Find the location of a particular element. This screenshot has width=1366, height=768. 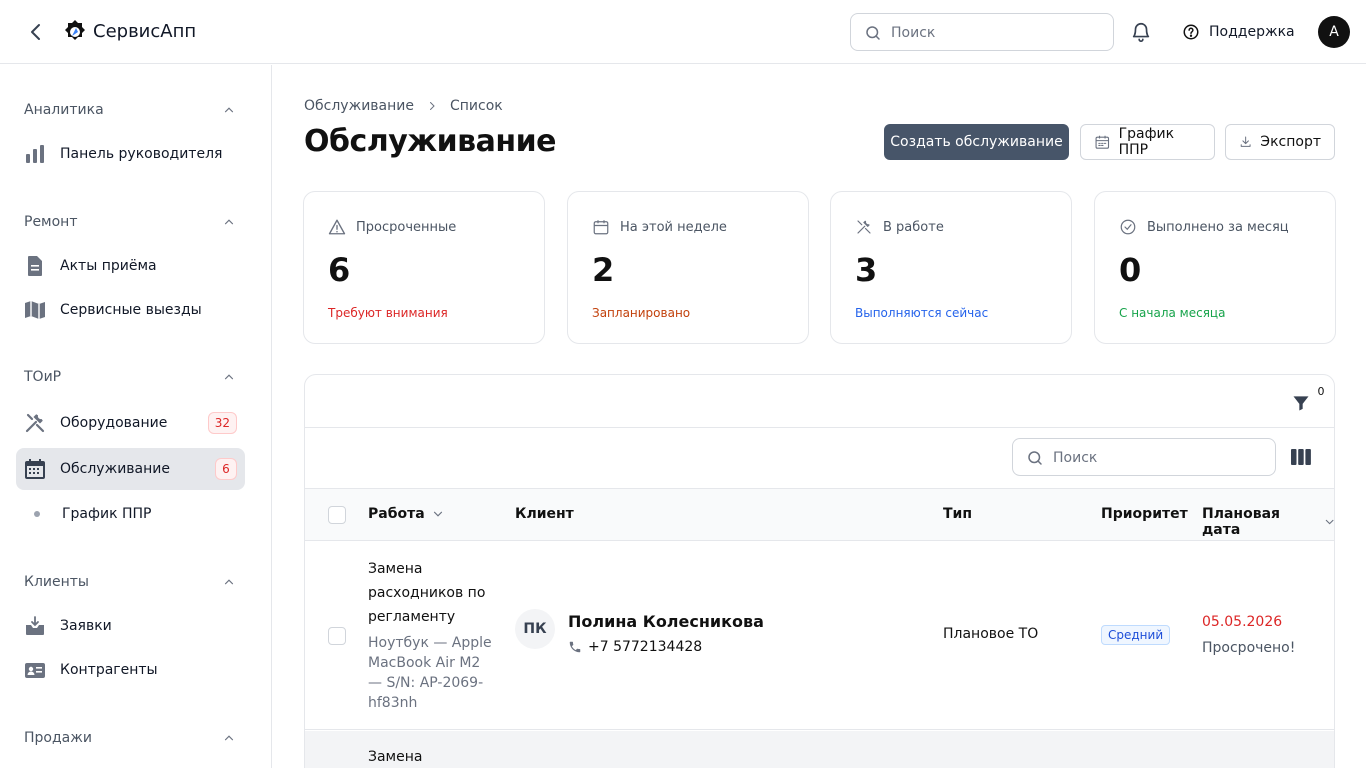

breadcrumb-link-maintenance: Обслуживание is located at coordinates (359, 106).